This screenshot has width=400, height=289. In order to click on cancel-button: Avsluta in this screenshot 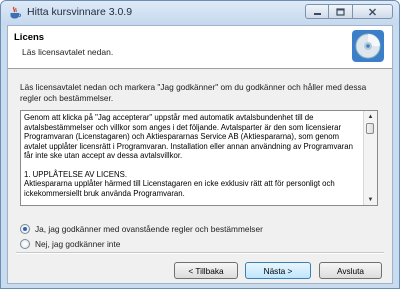, I will do `click(350, 270)`.